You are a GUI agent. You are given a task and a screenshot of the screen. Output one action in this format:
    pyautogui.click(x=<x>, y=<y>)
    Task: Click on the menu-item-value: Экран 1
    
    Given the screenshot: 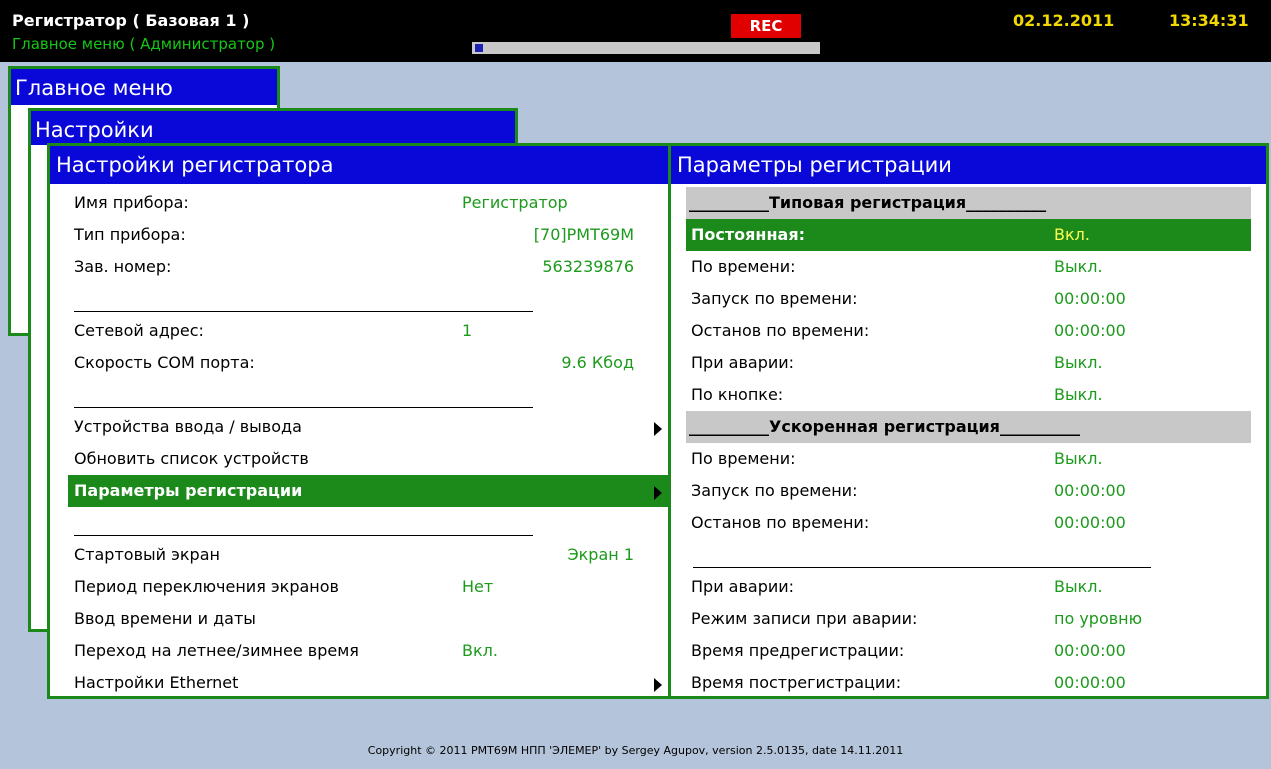 What is the action you would take?
    pyautogui.click(x=600, y=554)
    